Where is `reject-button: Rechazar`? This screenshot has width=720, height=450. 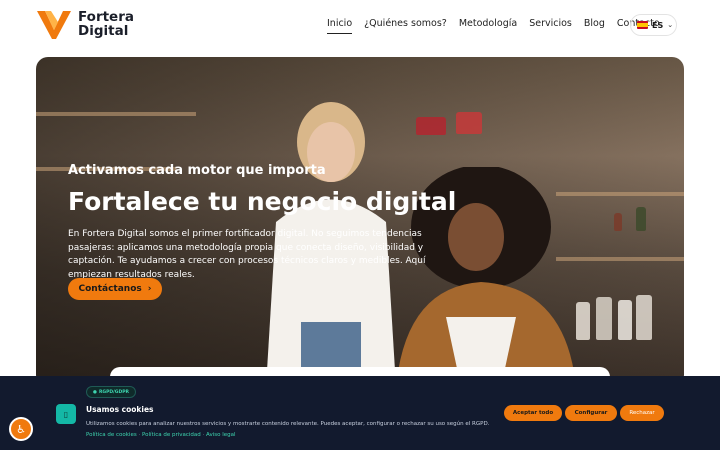 reject-button: Rechazar is located at coordinates (642, 413).